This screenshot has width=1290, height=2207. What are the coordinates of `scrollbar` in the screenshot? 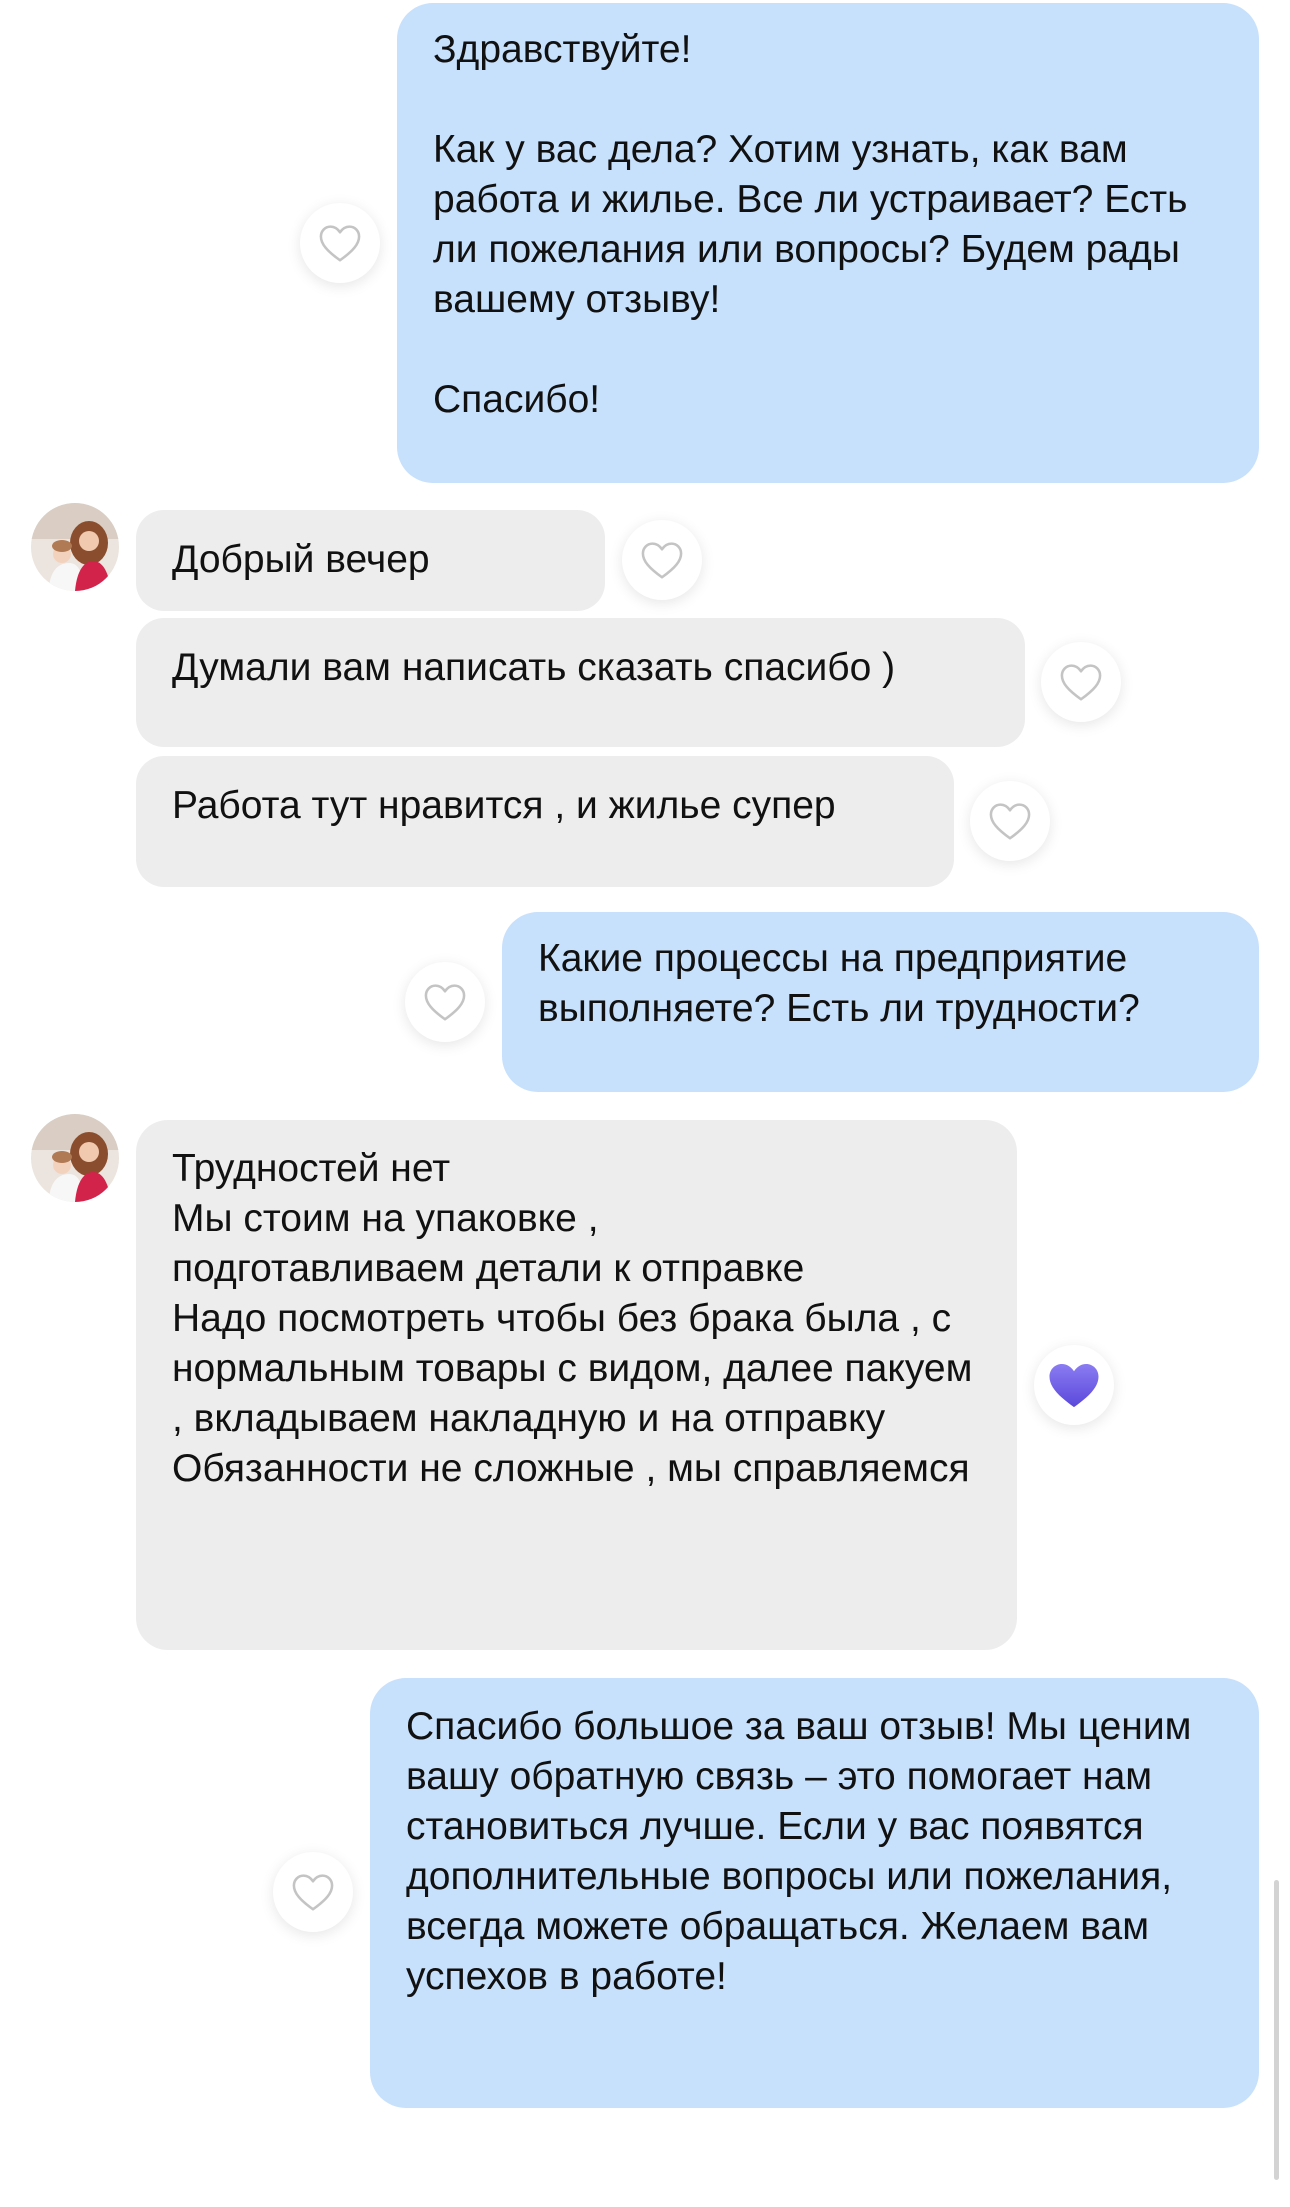 It's located at (1276, 2030).